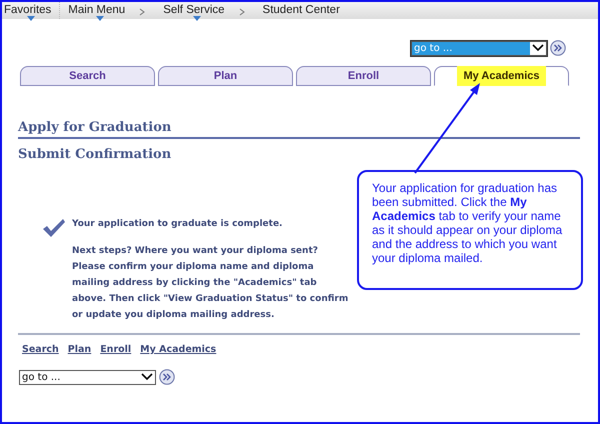 The width and height of the screenshot is (600, 424). I want to click on tab: Search, so click(87, 76).